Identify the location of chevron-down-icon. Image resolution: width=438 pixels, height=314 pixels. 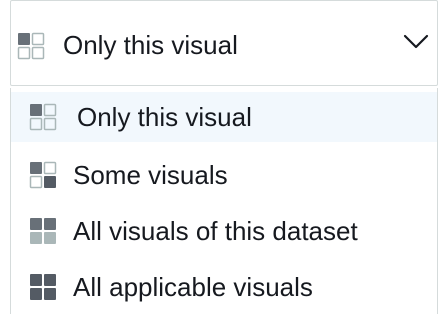
(416, 42).